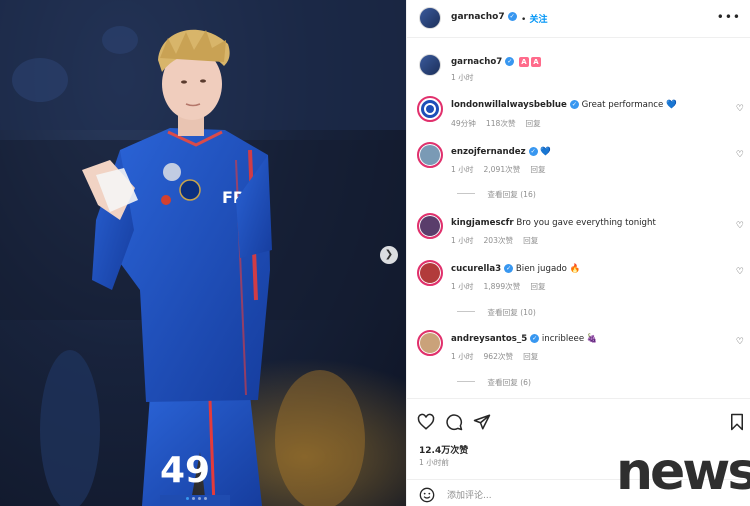 The width and height of the screenshot is (750, 506). Describe the element at coordinates (509, 105) in the screenshot. I see `comment-username: londonwillalwaysbeblue` at that location.